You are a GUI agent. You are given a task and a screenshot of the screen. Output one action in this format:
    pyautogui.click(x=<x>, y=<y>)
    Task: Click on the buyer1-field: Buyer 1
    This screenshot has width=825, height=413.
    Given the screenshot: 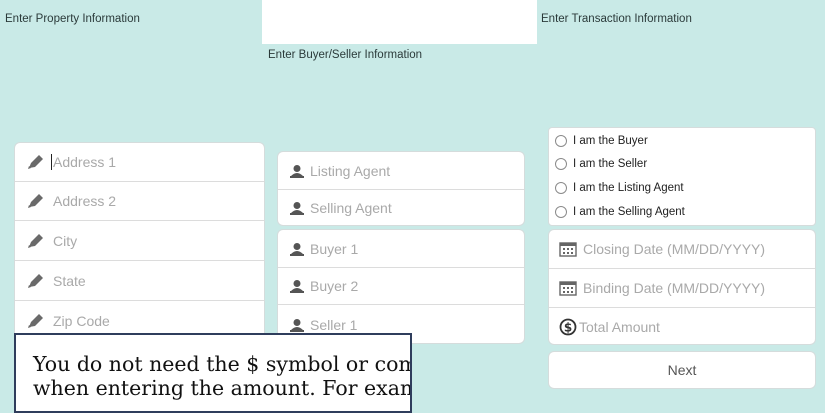 What is the action you would take?
    pyautogui.click(x=401, y=248)
    